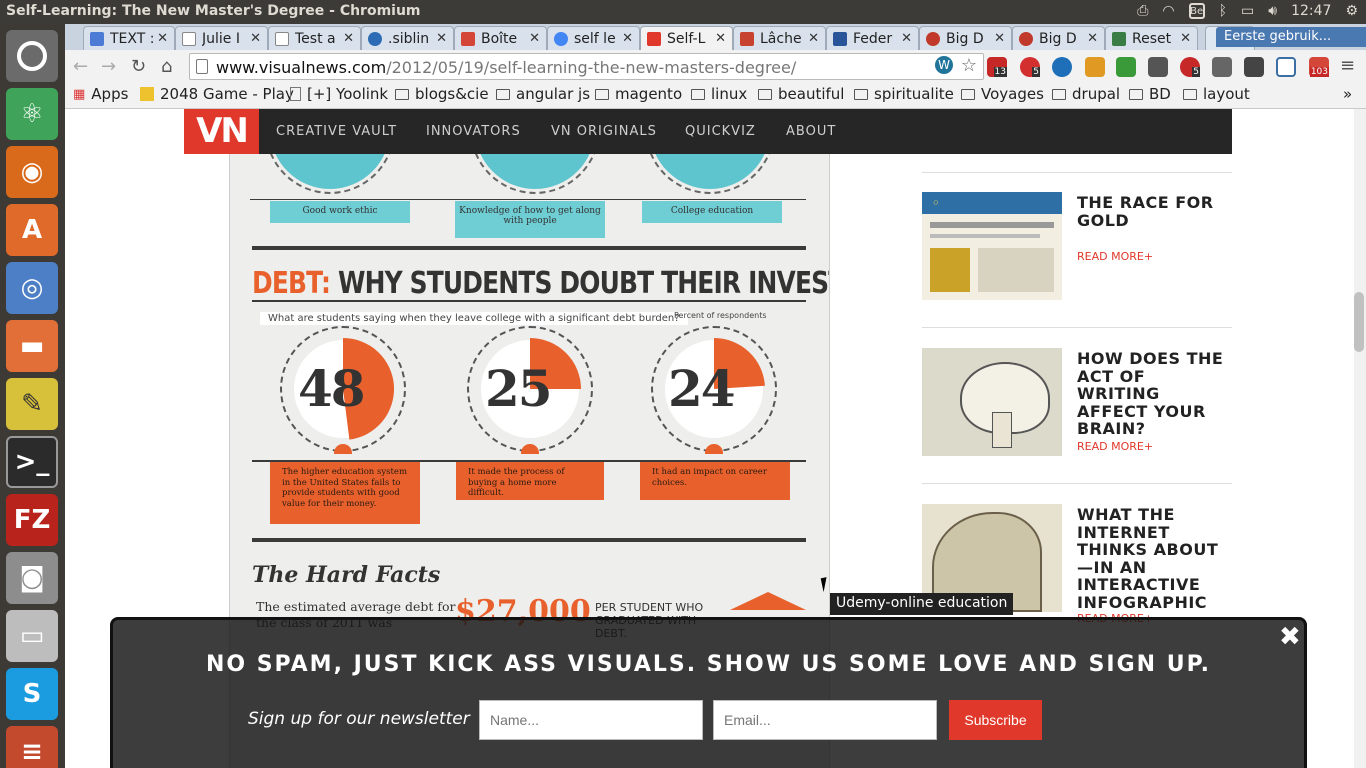  Describe the element at coordinates (1086, 94) in the screenshot. I see `bookmark-folder-drupal: drupal` at that location.